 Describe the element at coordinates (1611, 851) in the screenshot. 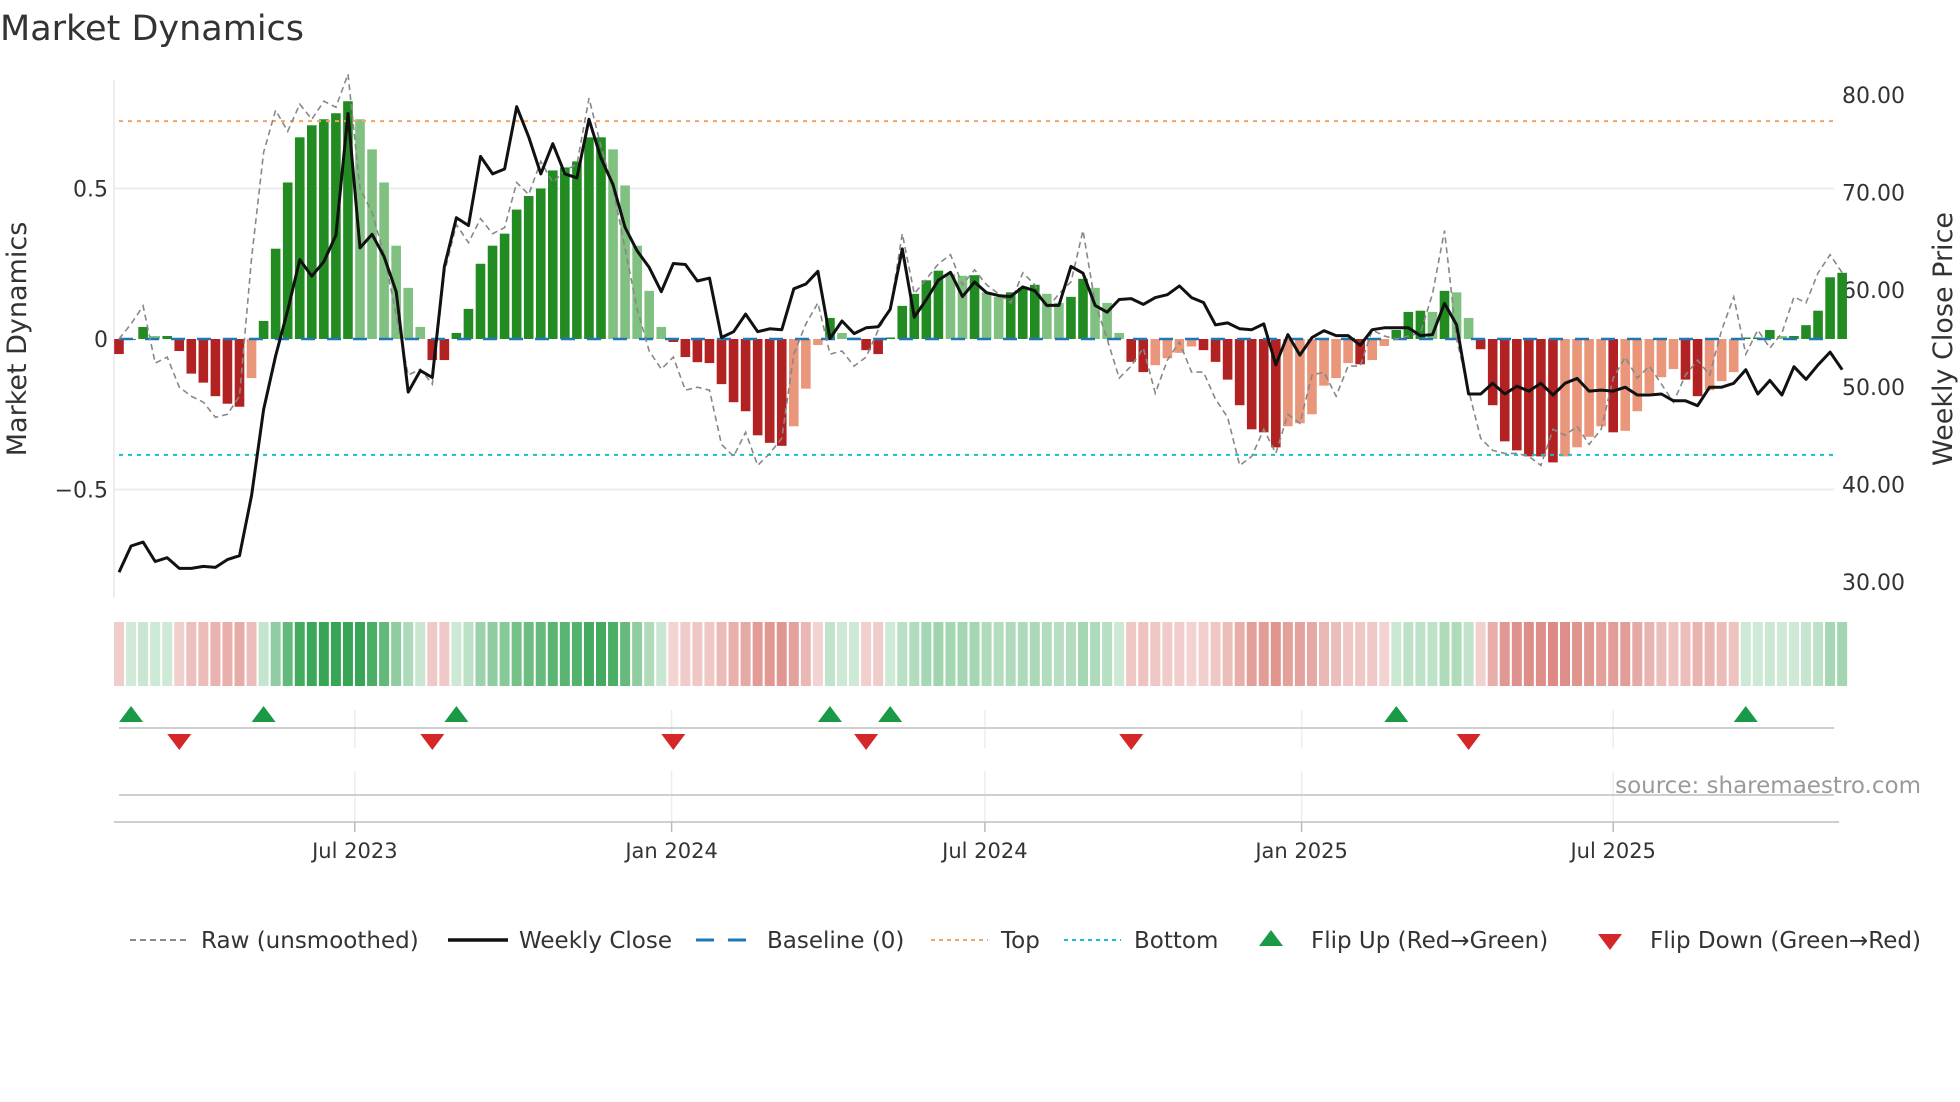

I see `x-tick-label: Jul 2025` at that location.